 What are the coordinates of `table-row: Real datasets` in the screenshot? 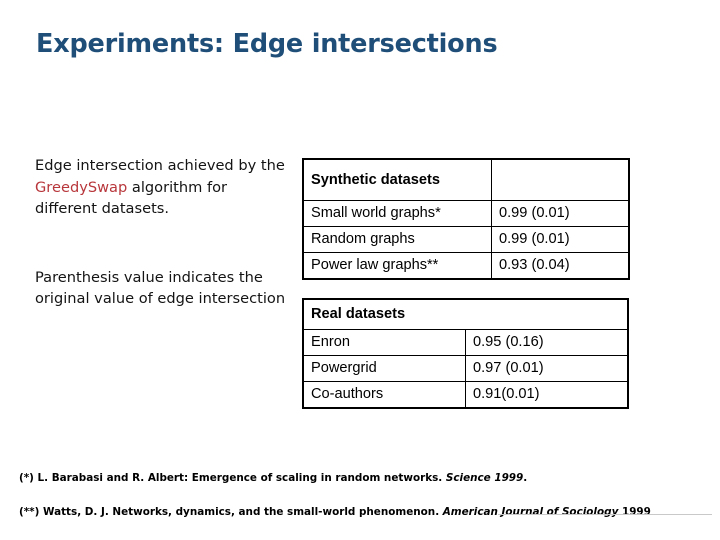 It's located at (465, 314).